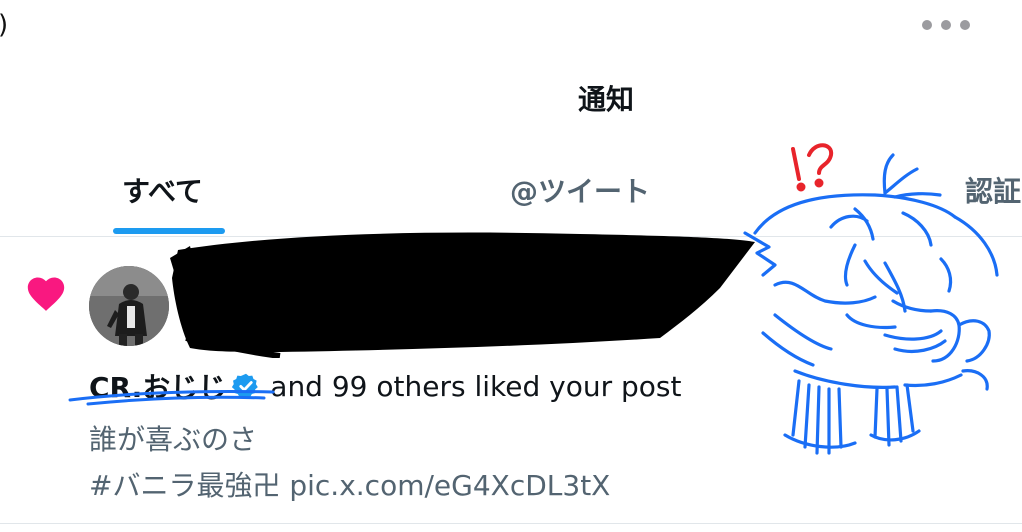  I want to click on liked-summary-text: and 99 others liked your post, so click(476, 386).